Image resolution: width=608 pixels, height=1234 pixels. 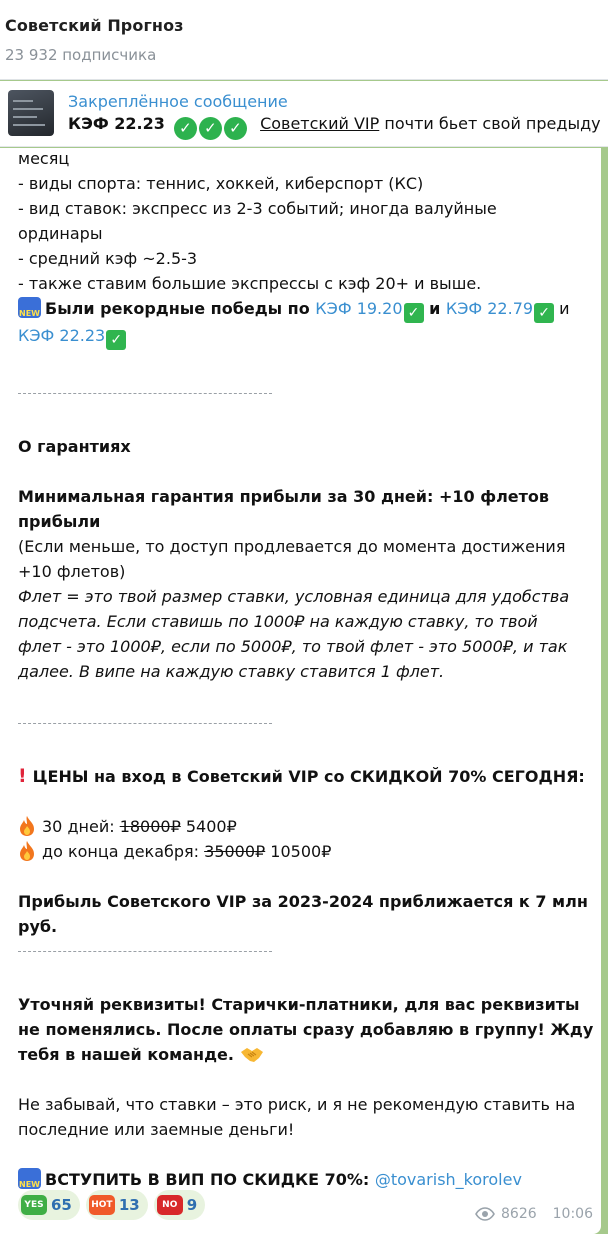 What do you see at coordinates (116, 1205) in the screenshot?
I see `reaction-hot: HOT 13` at bounding box center [116, 1205].